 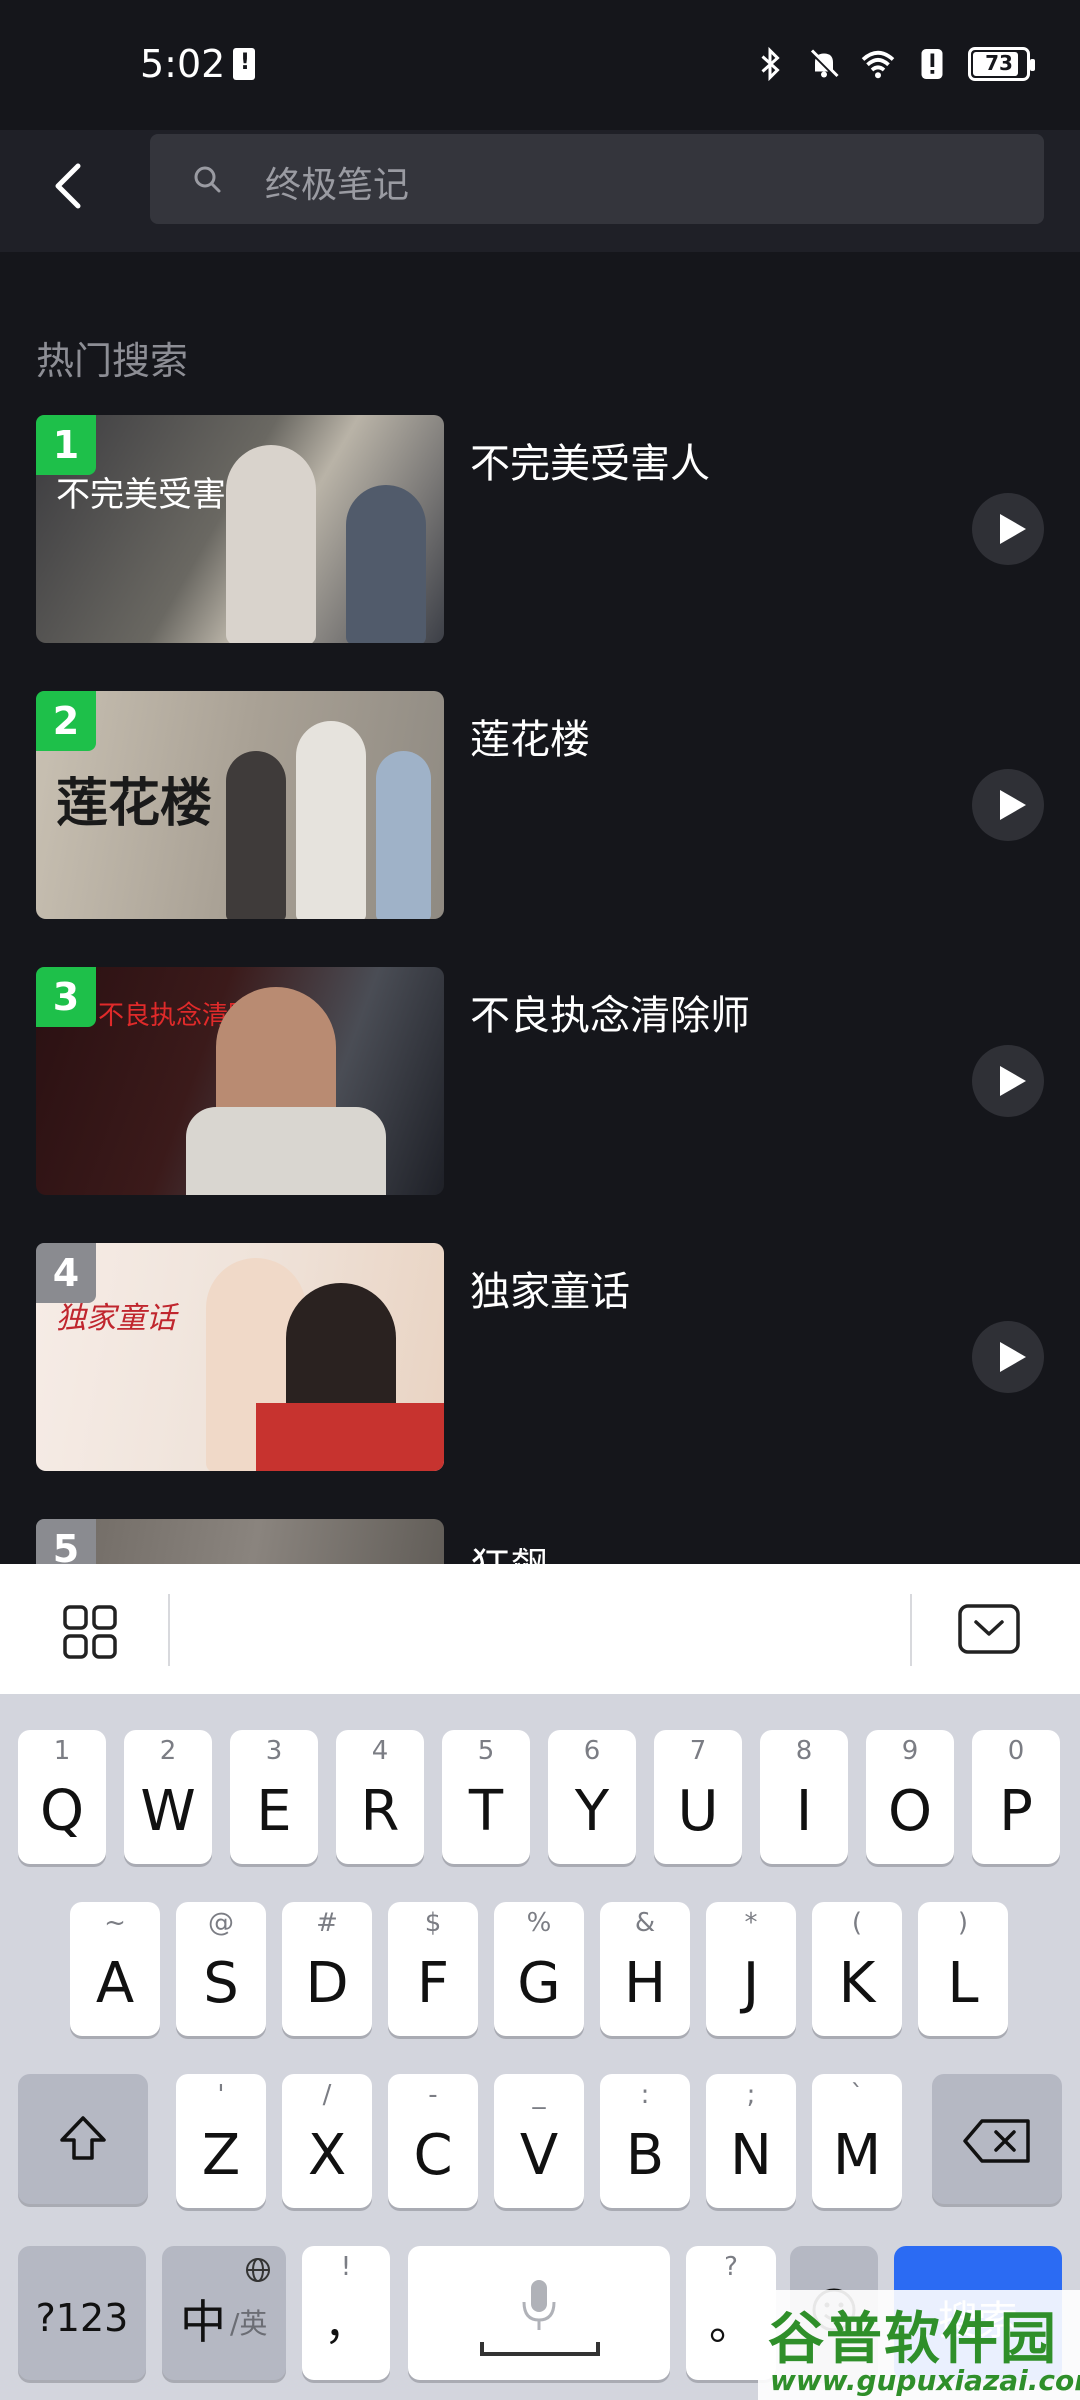 I want to click on shift-key, so click(x=83, y=2139).